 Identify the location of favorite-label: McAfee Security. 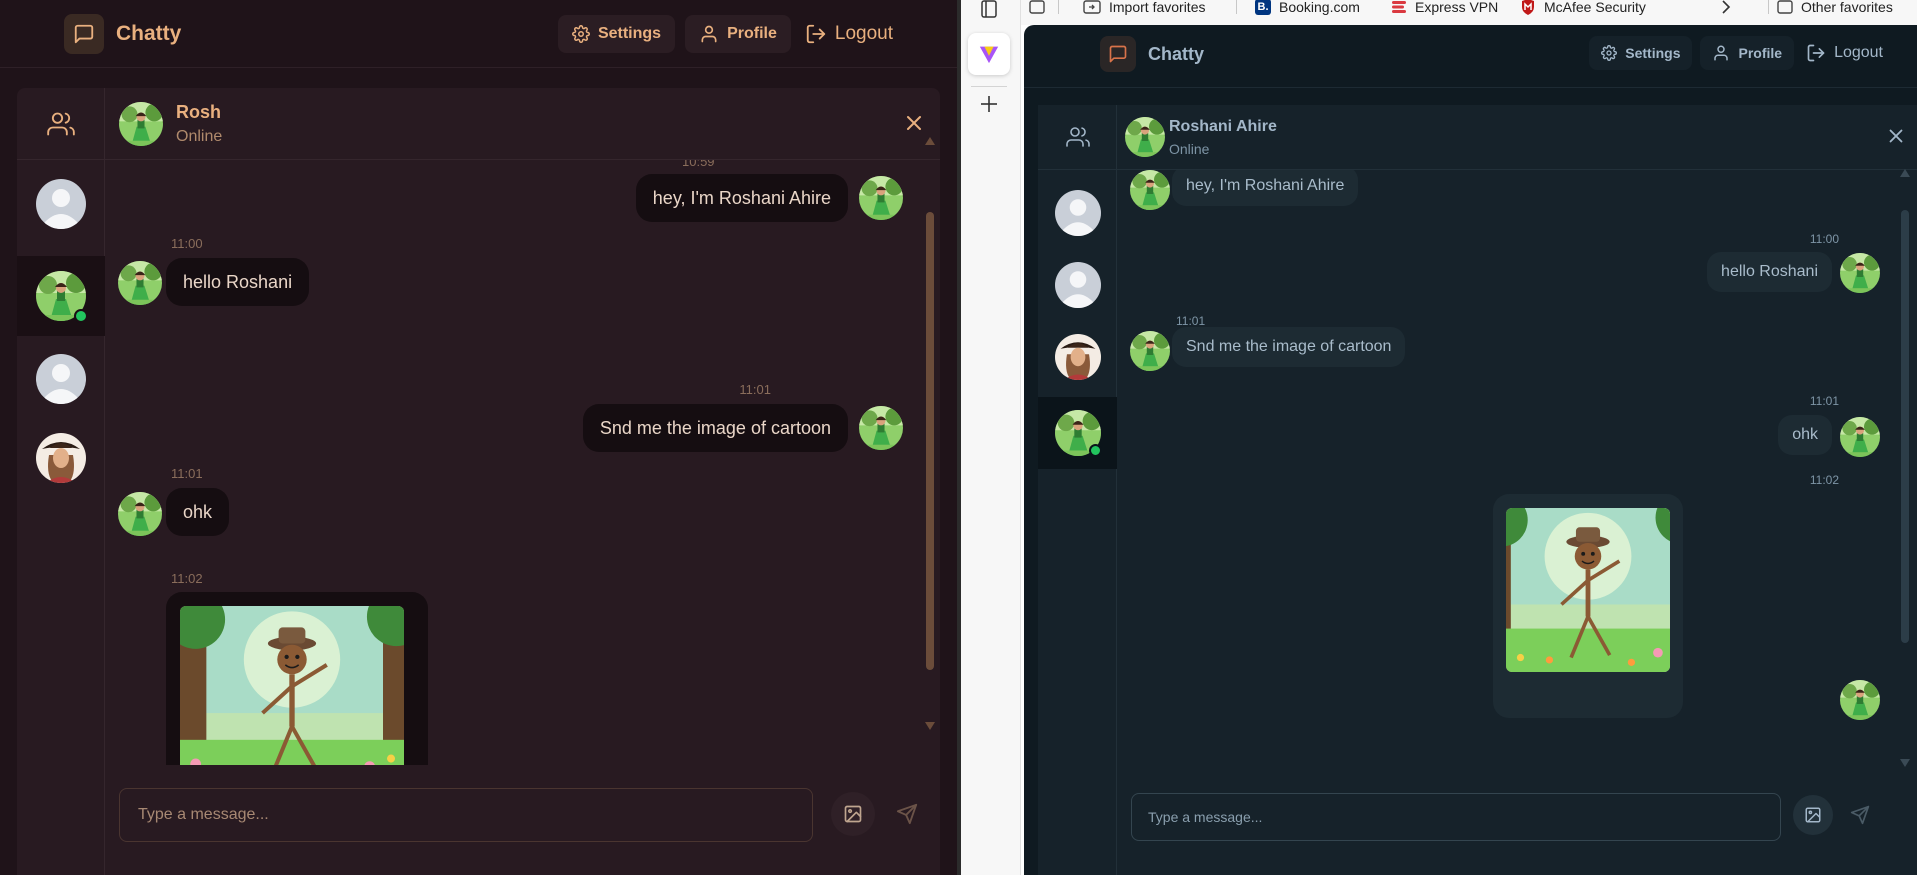
(1595, 7).